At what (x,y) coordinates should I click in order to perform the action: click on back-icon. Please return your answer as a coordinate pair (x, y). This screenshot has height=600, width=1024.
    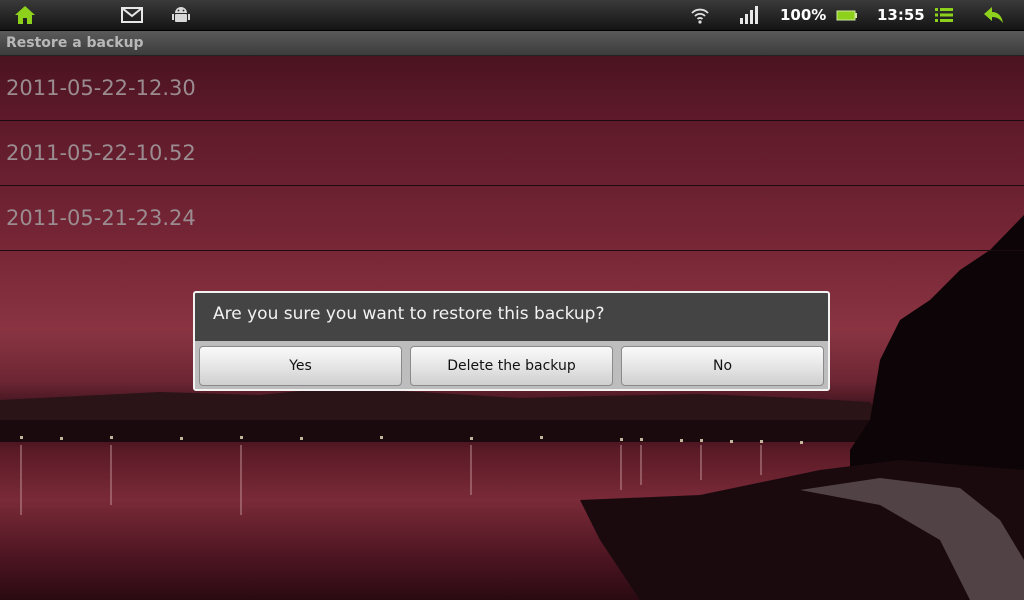
    Looking at the image, I should click on (994, 15).